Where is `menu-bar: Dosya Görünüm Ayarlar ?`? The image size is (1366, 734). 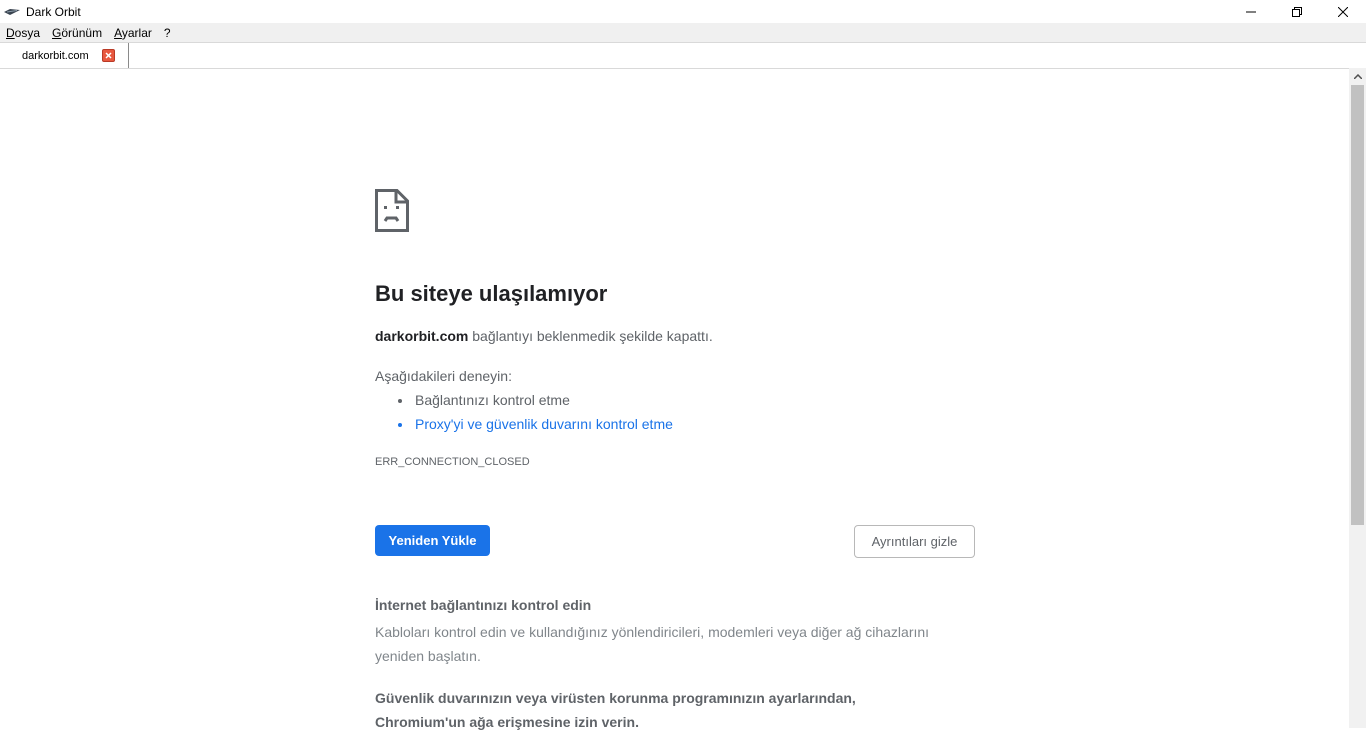 menu-bar: Dosya Görünüm Ayarlar ? is located at coordinates (683, 32).